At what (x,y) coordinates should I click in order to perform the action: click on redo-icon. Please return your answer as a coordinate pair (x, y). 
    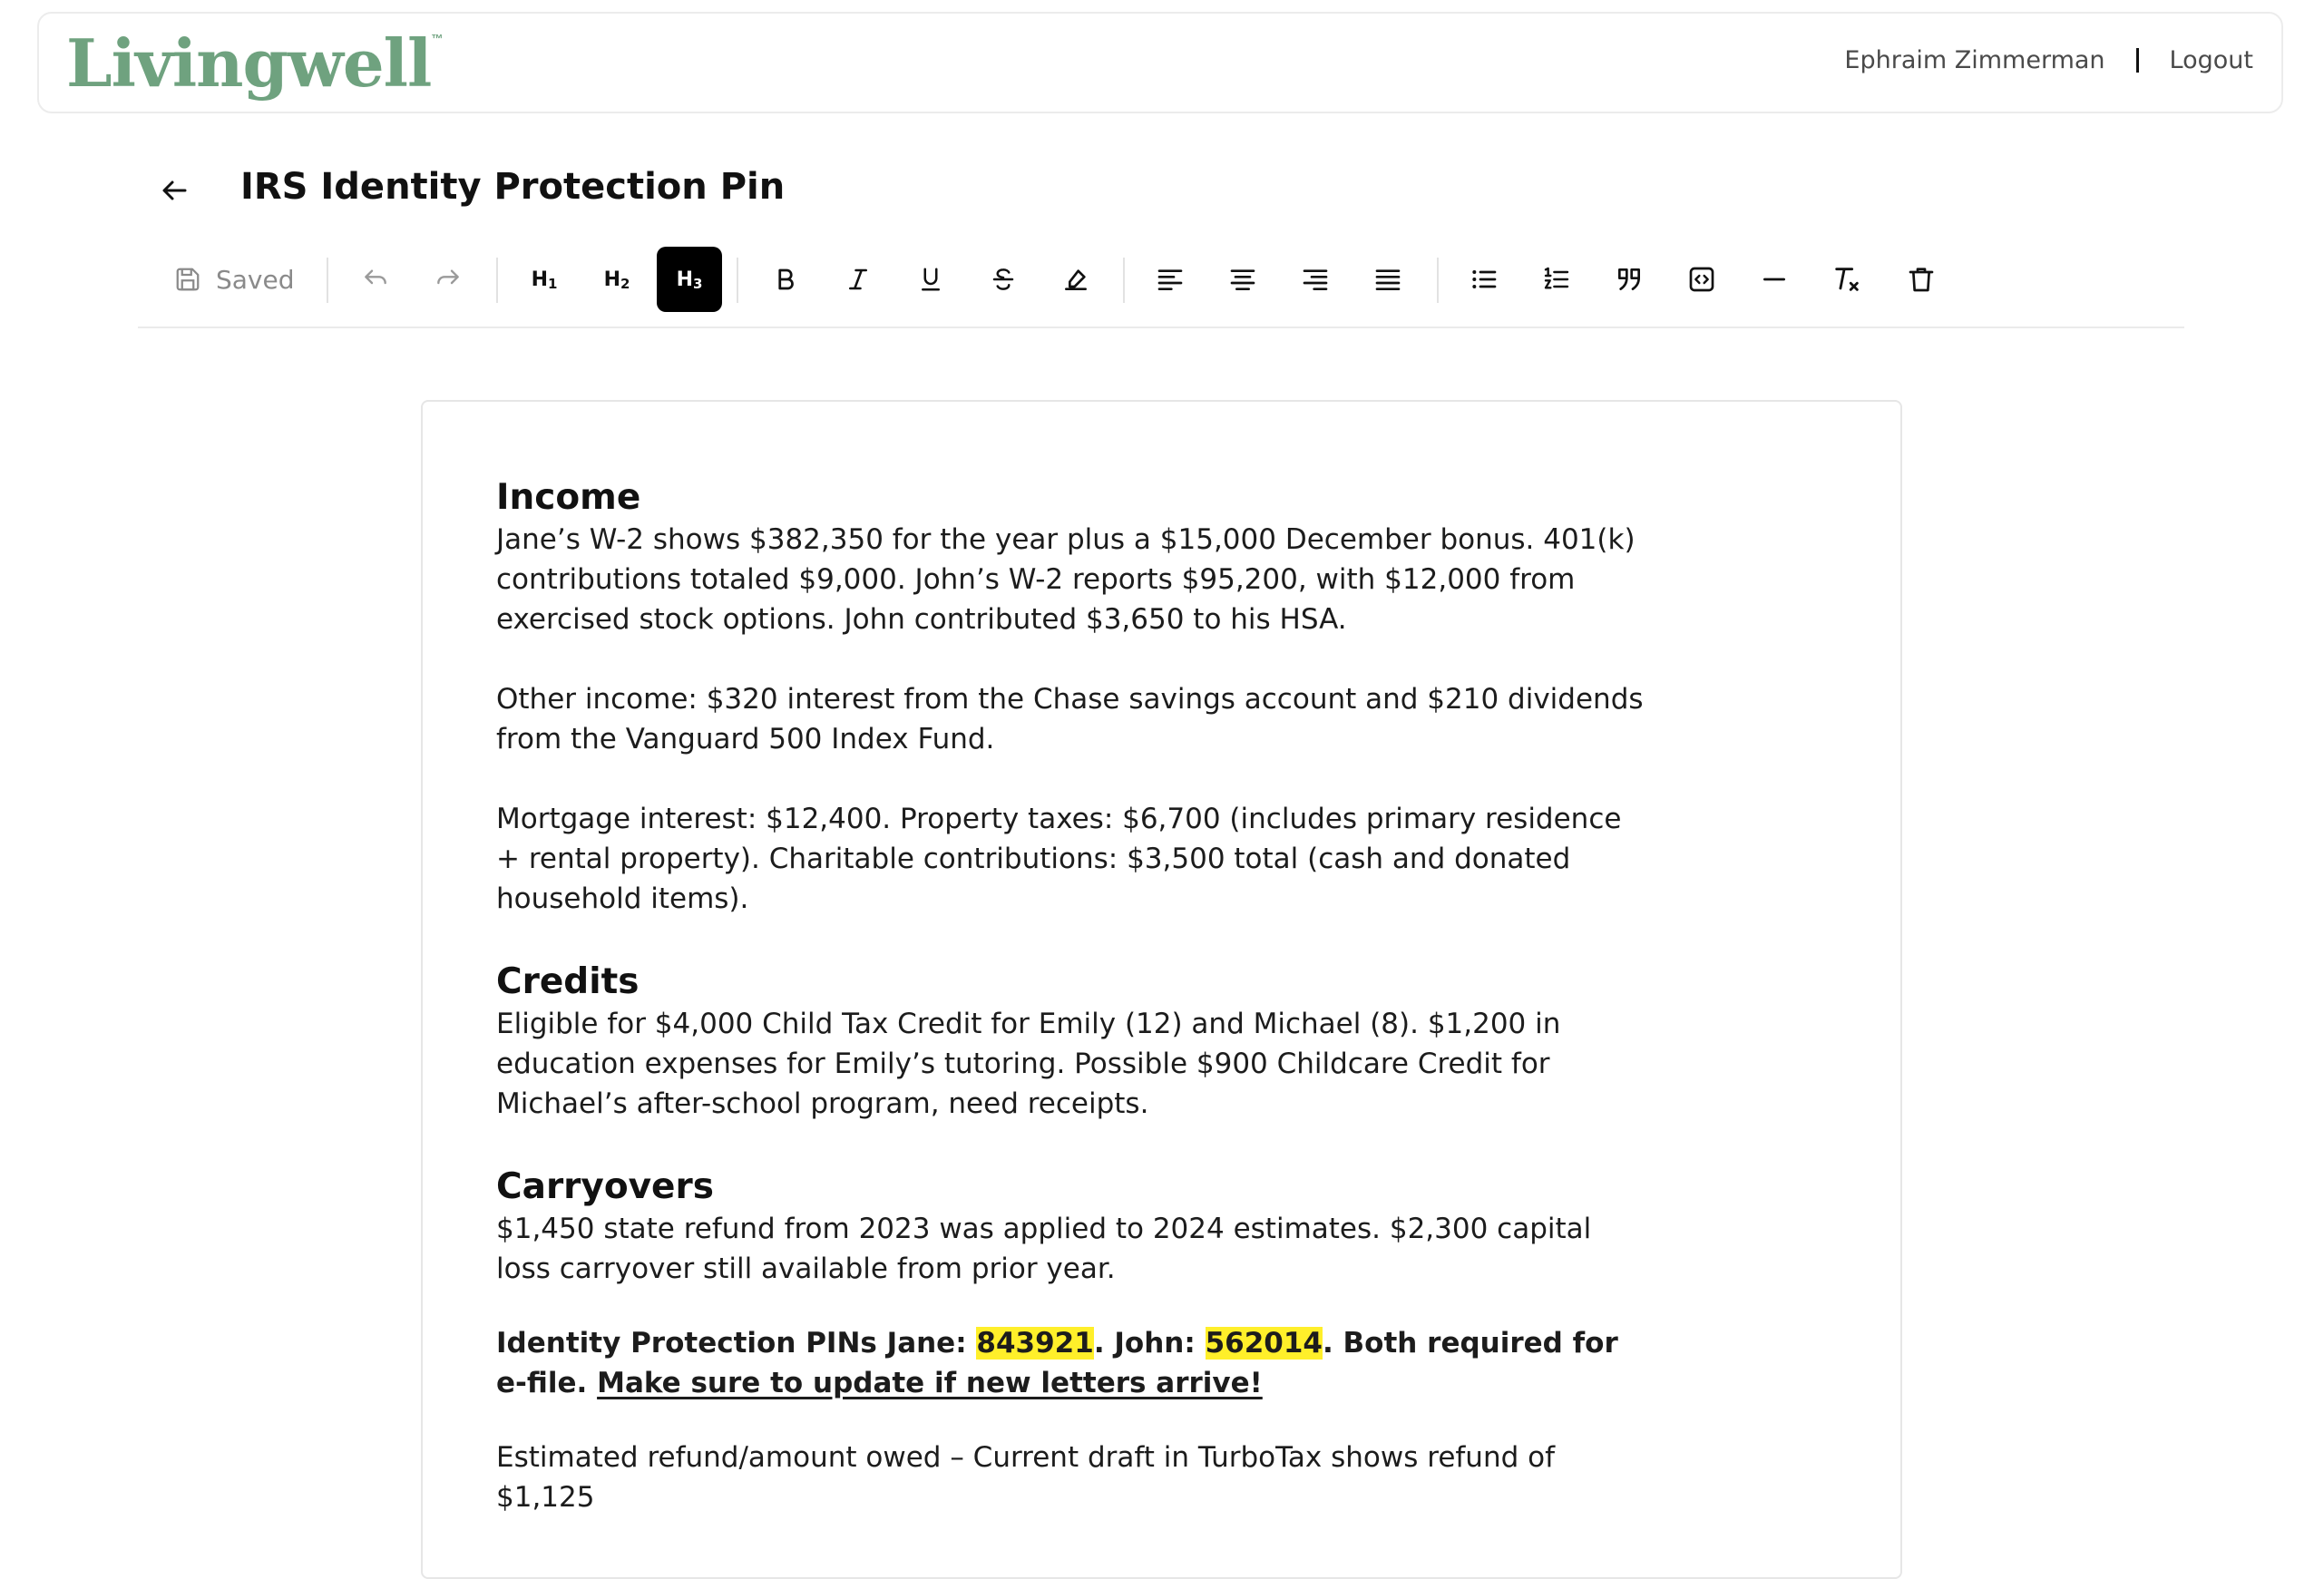
    Looking at the image, I should click on (448, 277).